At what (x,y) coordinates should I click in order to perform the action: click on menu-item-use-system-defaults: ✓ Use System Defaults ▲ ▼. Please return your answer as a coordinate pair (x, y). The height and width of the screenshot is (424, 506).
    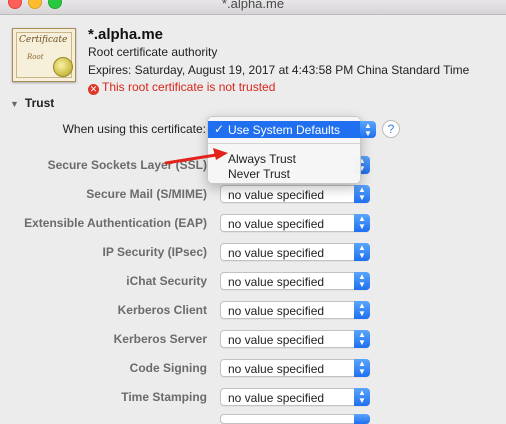
    Looking at the image, I should click on (292, 129).